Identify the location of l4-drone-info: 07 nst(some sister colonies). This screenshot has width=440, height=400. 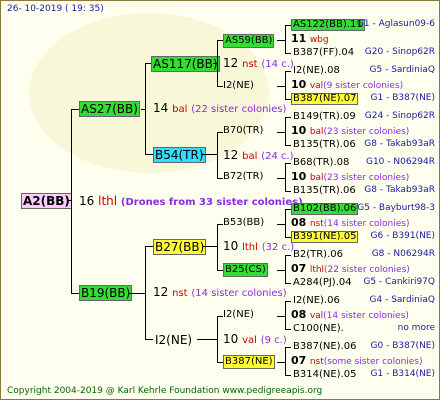
(357, 361).